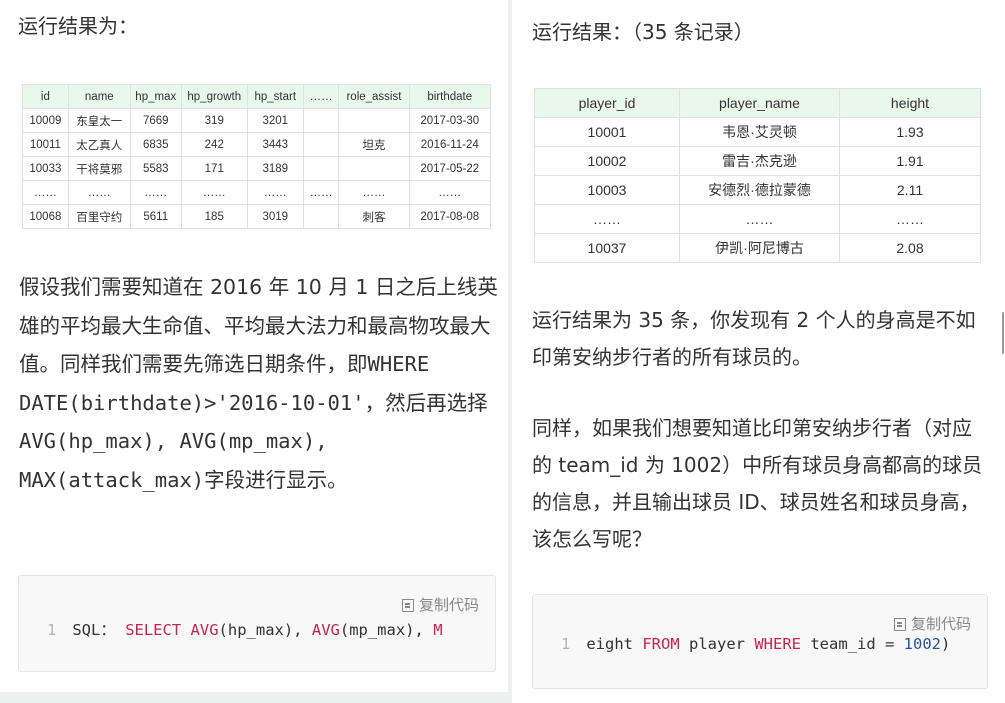  Describe the element at coordinates (607, 248) in the screenshot. I see `table-cell: 10037` at that location.